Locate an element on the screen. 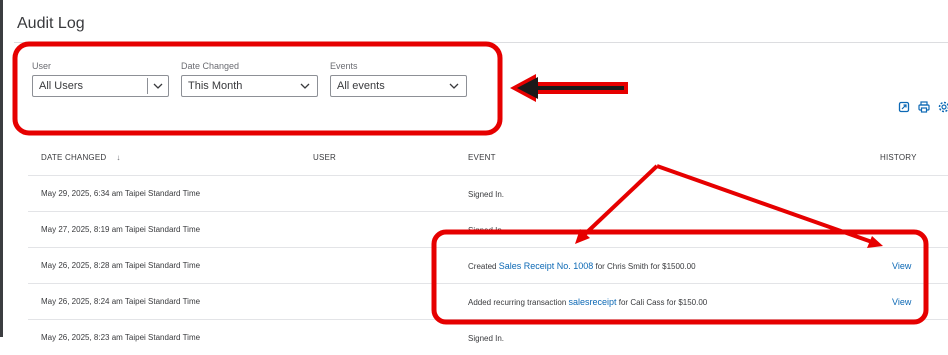 This screenshot has width=948, height=355. events-select: All events is located at coordinates (398, 86).